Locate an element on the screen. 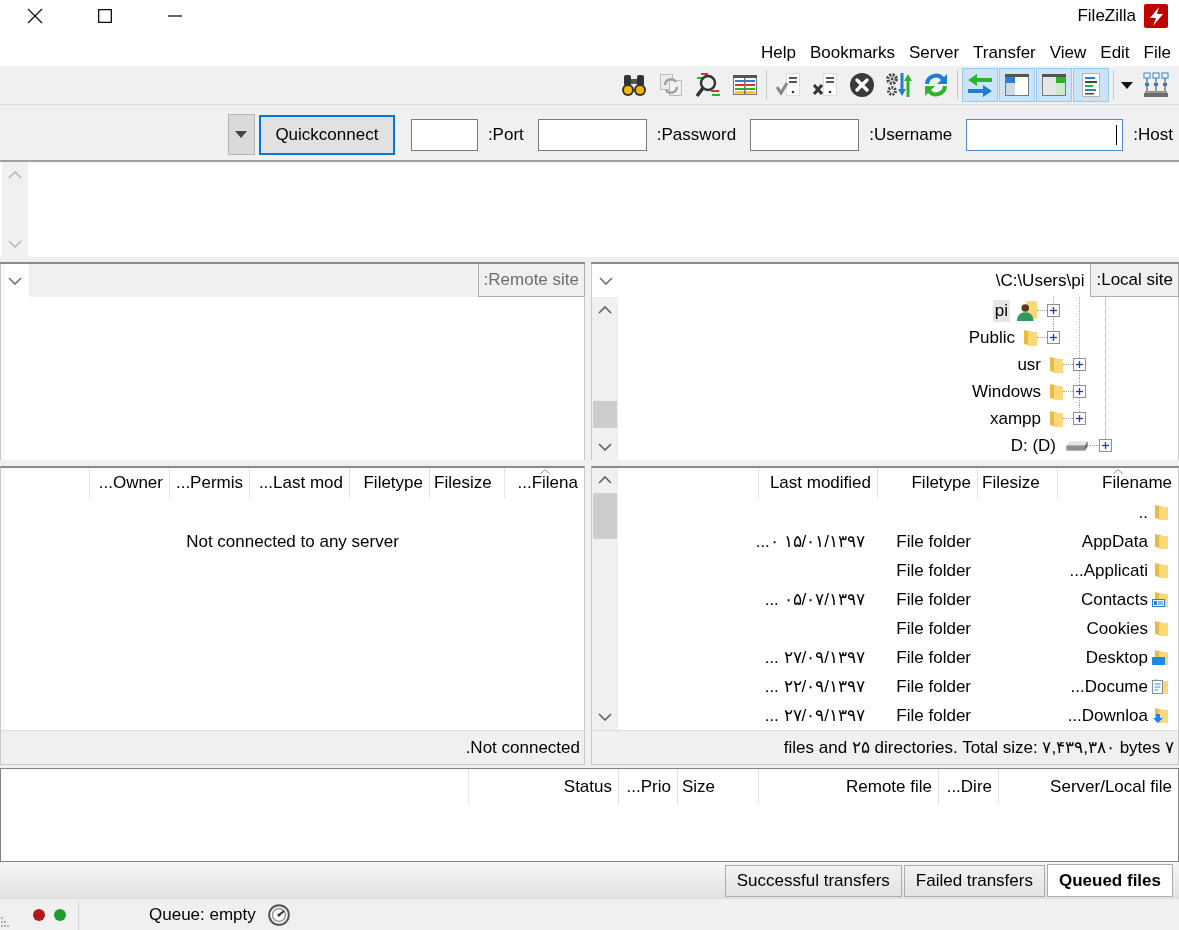 Image resolution: width=1179 pixels, height=930 pixels. folder-label: Public is located at coordinates (991, 337).